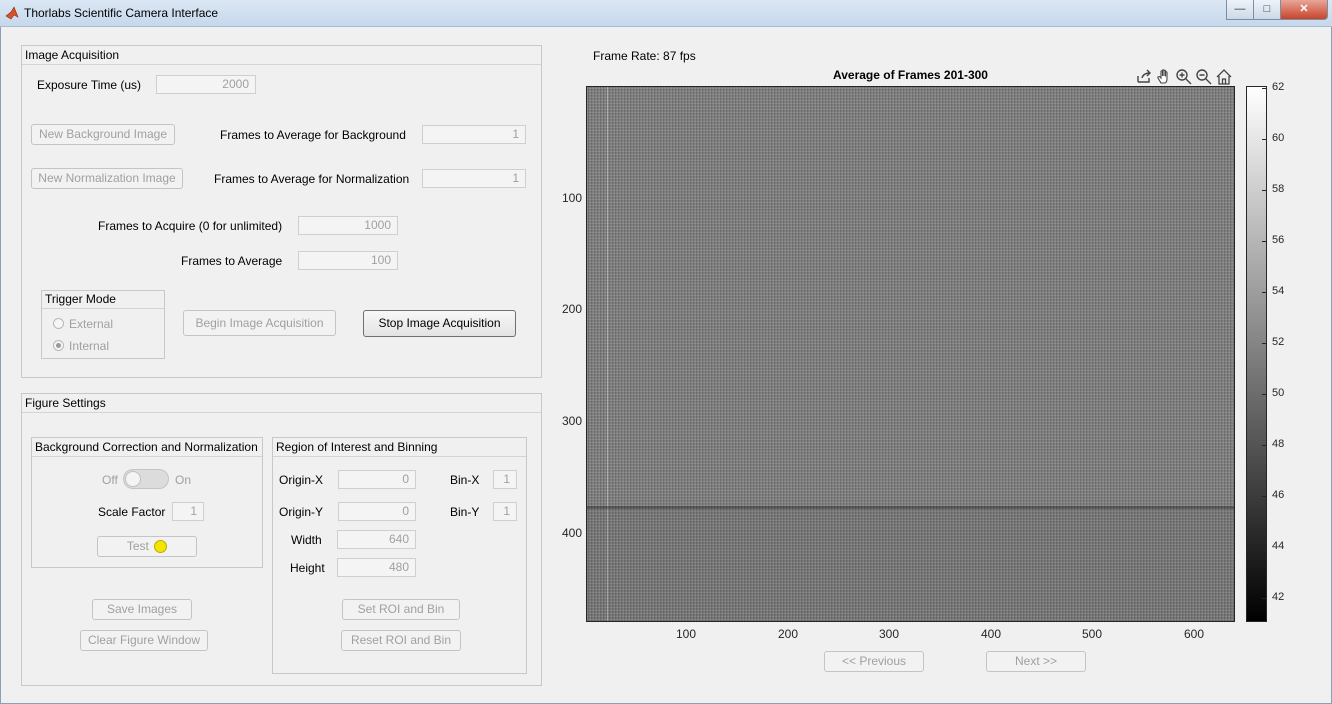 The height and width of the screenshot is (704, 1332). What do you see at coordinates (1278, 597) in the screenshot?
I see `colorbar-tick-label: 42` at bounding box center [1278, 597].